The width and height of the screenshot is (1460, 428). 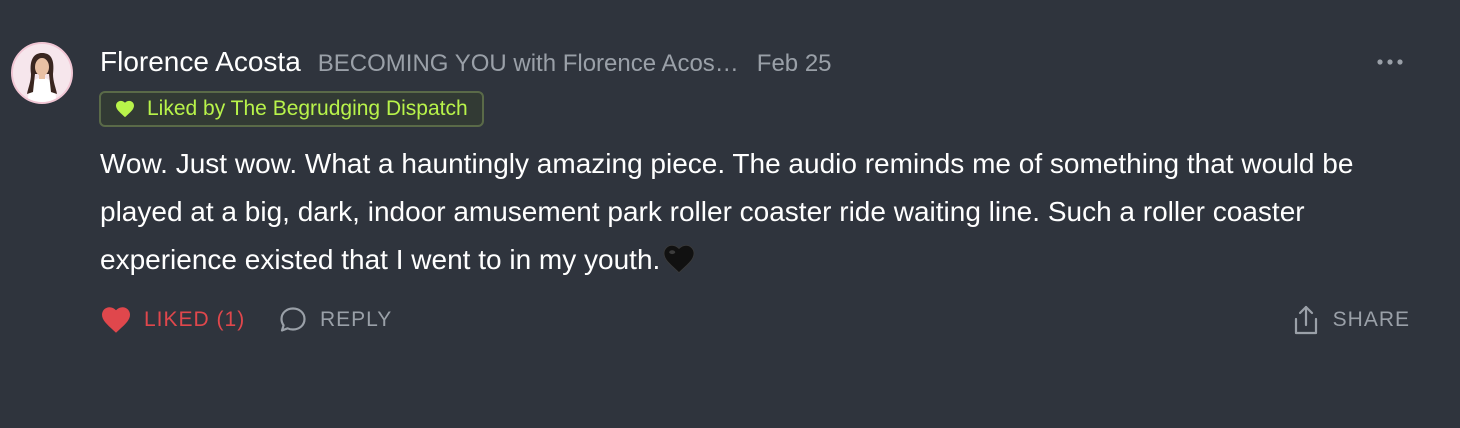 I want to click on like-label: LIKED (1), so click(x=195, y=319).